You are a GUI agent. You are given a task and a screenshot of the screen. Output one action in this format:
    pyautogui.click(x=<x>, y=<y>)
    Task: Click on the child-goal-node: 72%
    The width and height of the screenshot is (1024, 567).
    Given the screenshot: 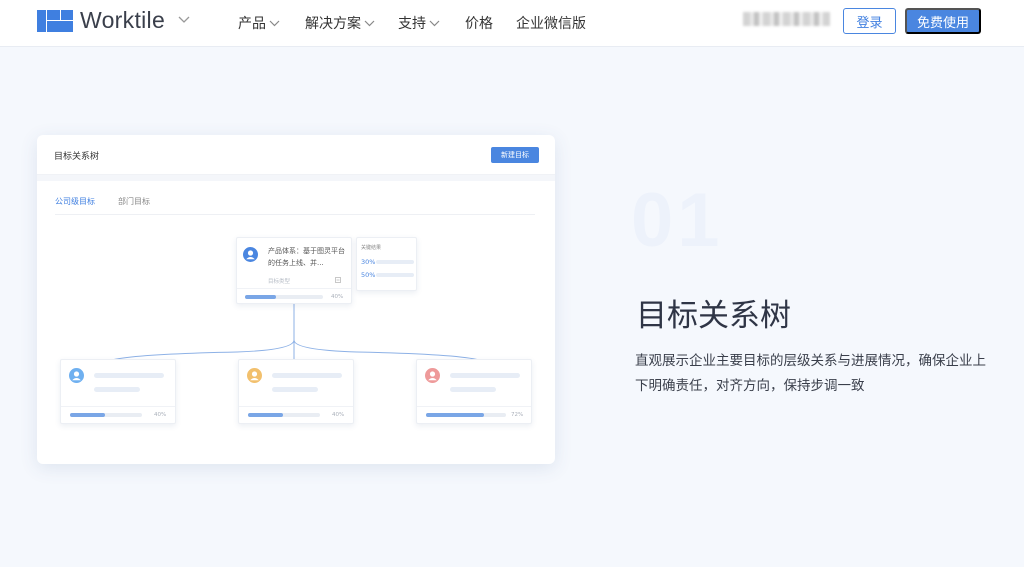 What is the action you would take?
    pyautogui.click(x=474, y=391)
    